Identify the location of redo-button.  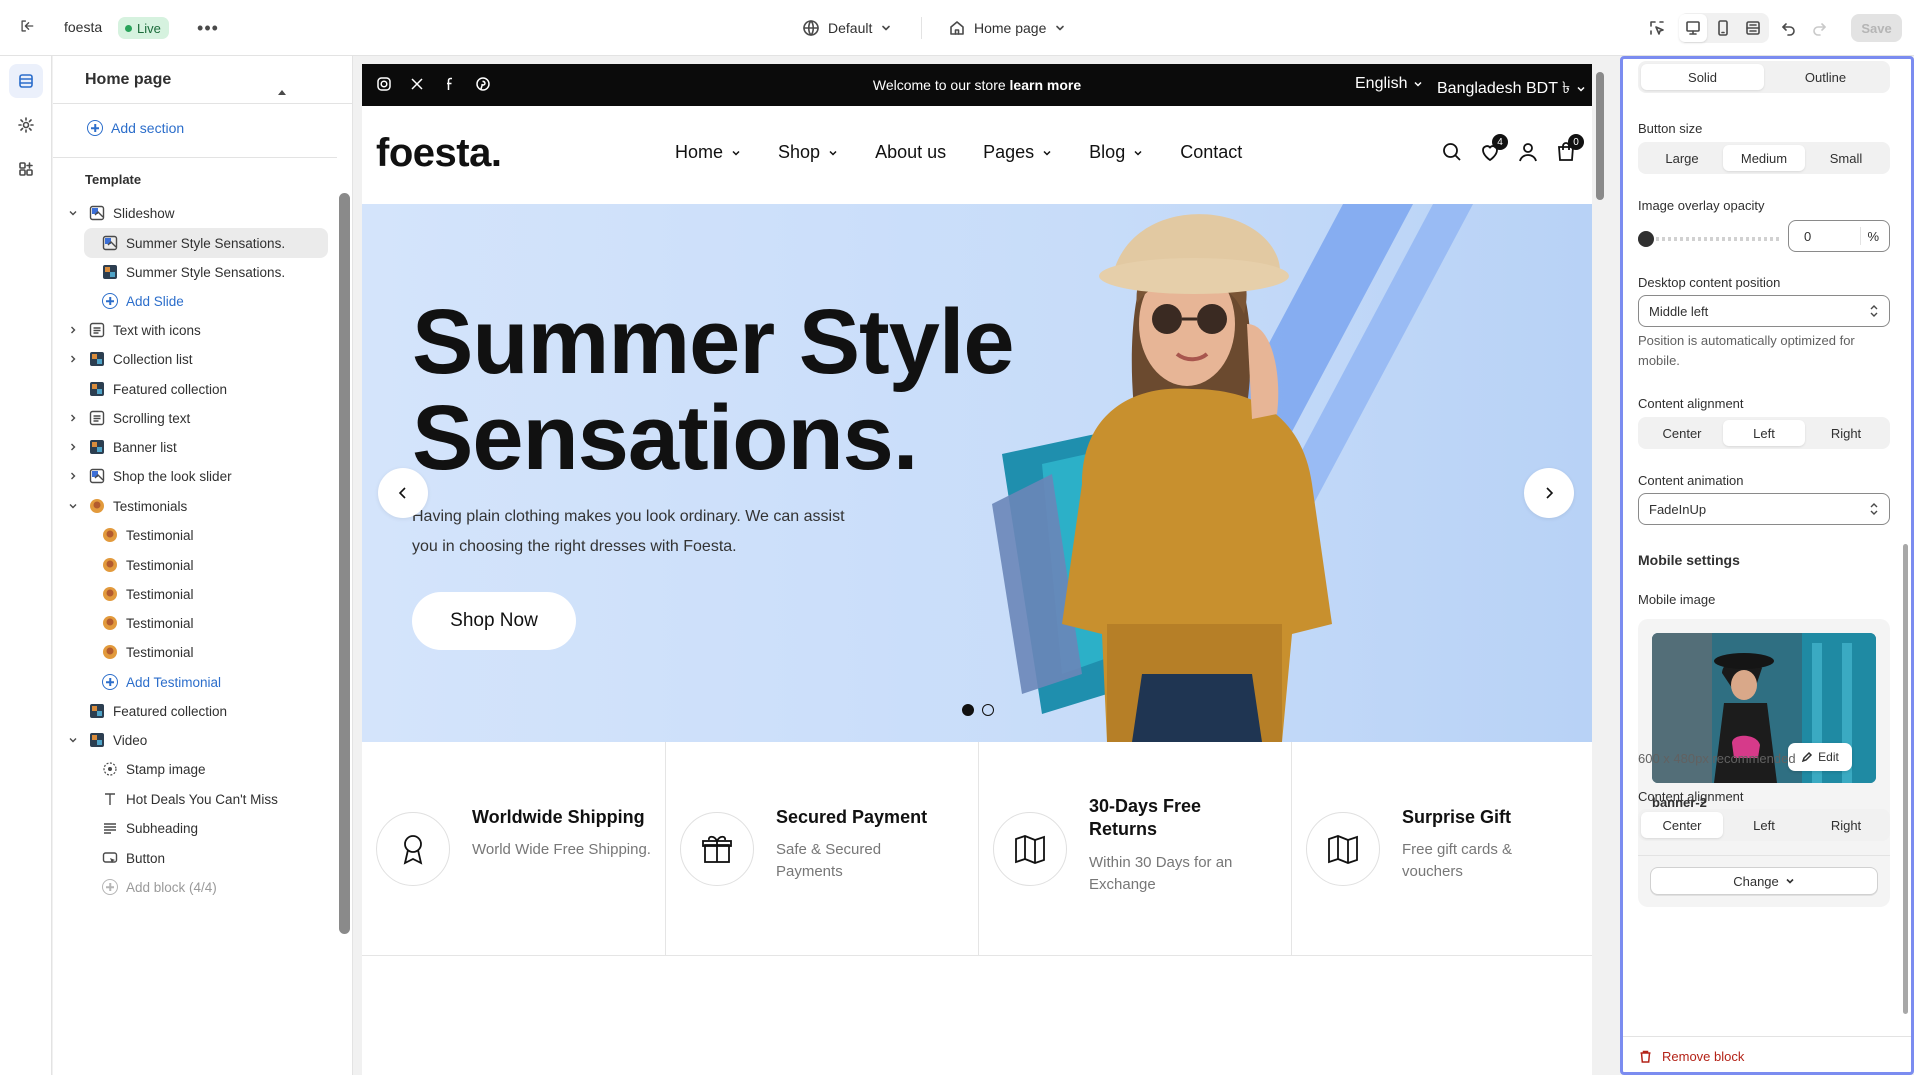
(1819, 28).